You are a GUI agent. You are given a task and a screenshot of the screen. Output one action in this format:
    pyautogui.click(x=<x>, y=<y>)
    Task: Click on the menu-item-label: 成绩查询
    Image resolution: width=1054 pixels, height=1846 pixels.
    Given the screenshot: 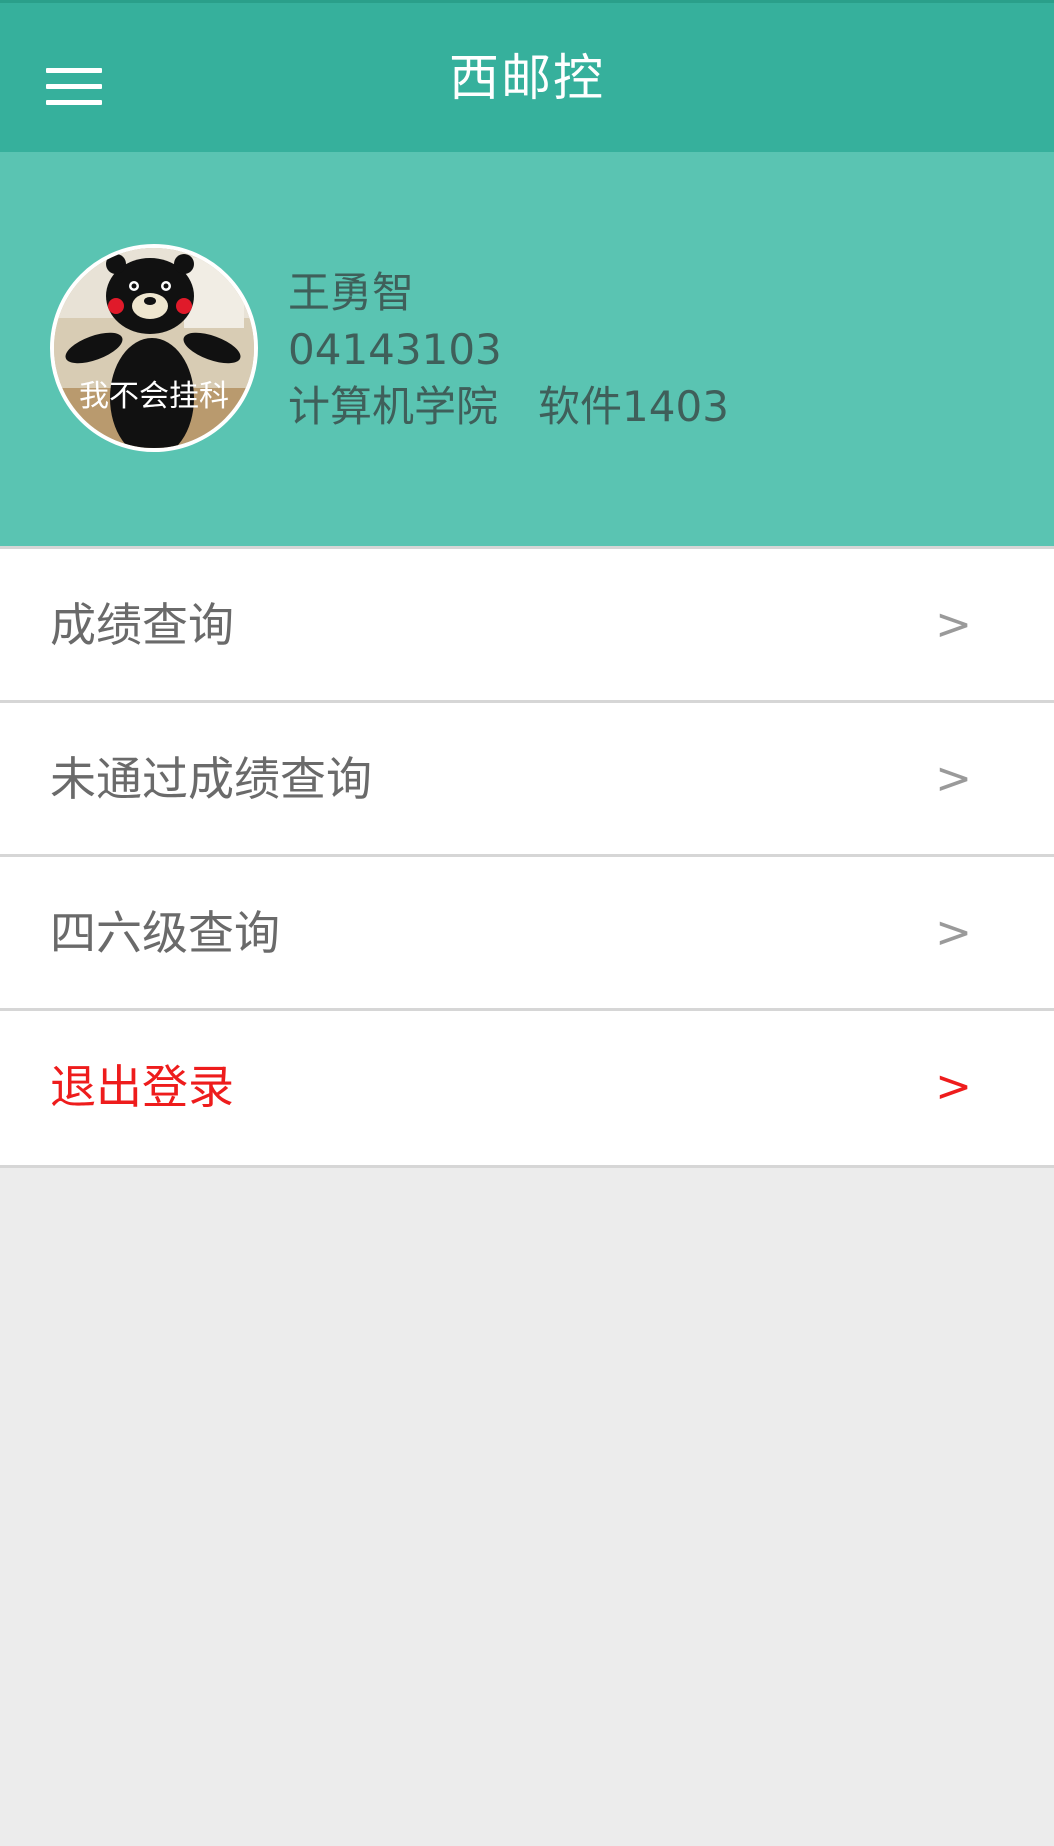 What is the action you would take?
    pyautogui.click(x=142, y=625)
    